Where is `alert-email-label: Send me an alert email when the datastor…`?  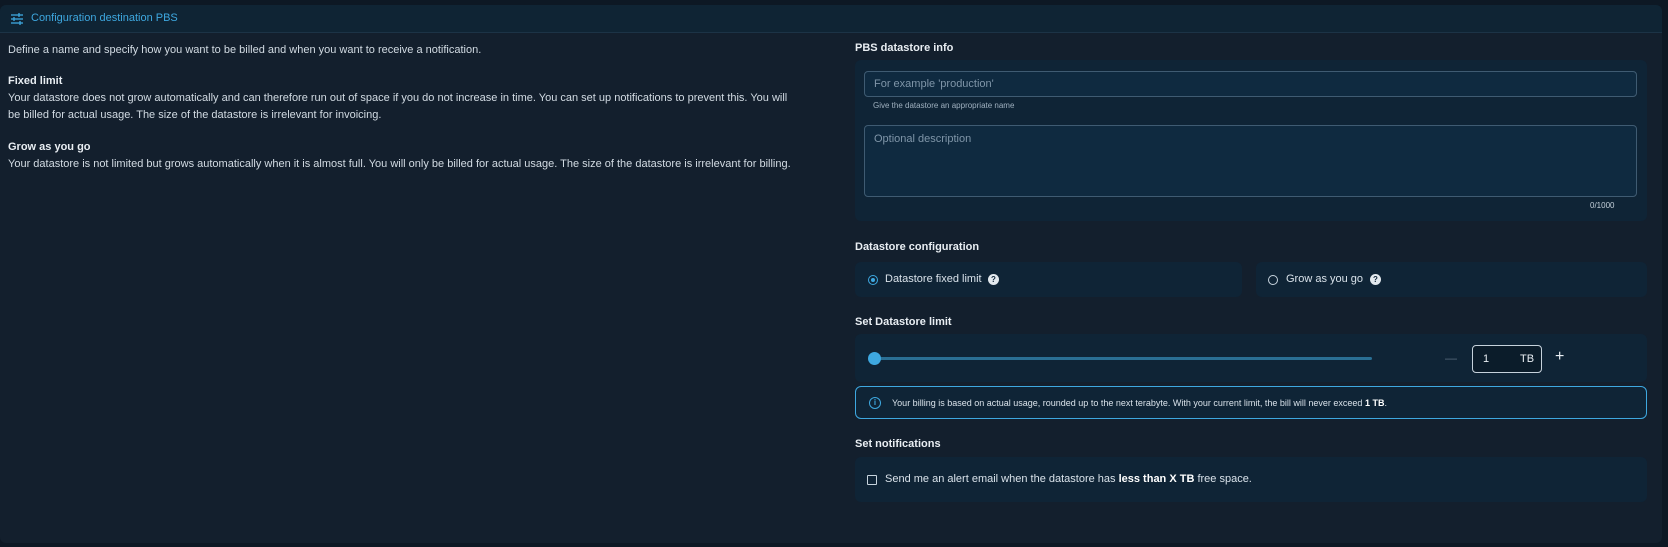
alert-email-label: Send me an alert email when the datastor… is located at coordinates (1068, 479).